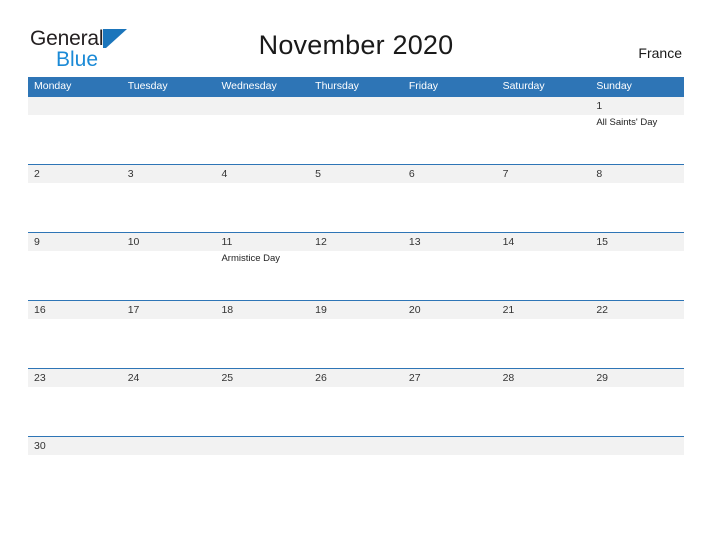 The width and height of the screenshot is (712, 550). I want to click on week-row: 1 All Saints' Day, so click(356, 130).